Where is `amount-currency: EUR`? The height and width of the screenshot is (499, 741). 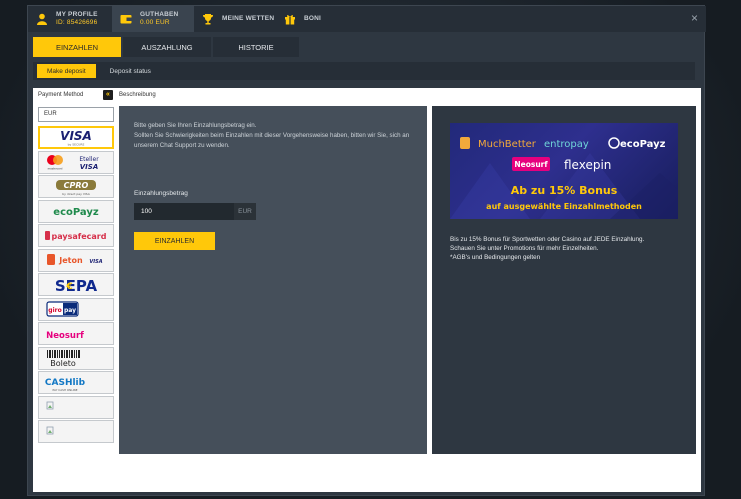
amount-currency: EUR is located at coordinates (245, 211).